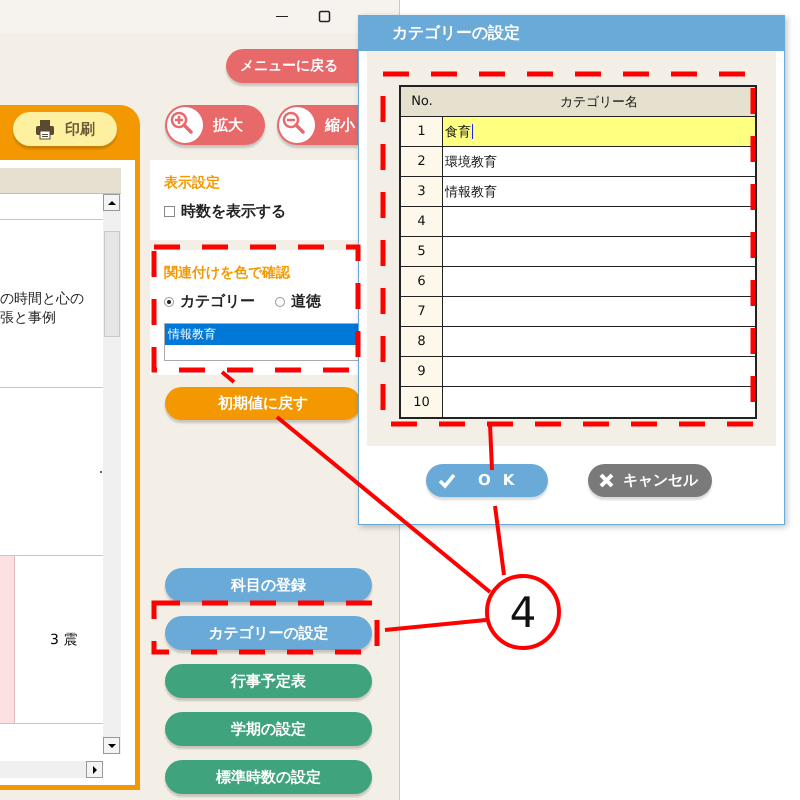 The width and height of the screenshot is (800, 800). I want to click on nav-button: 行事予定表, so click(268, 681).